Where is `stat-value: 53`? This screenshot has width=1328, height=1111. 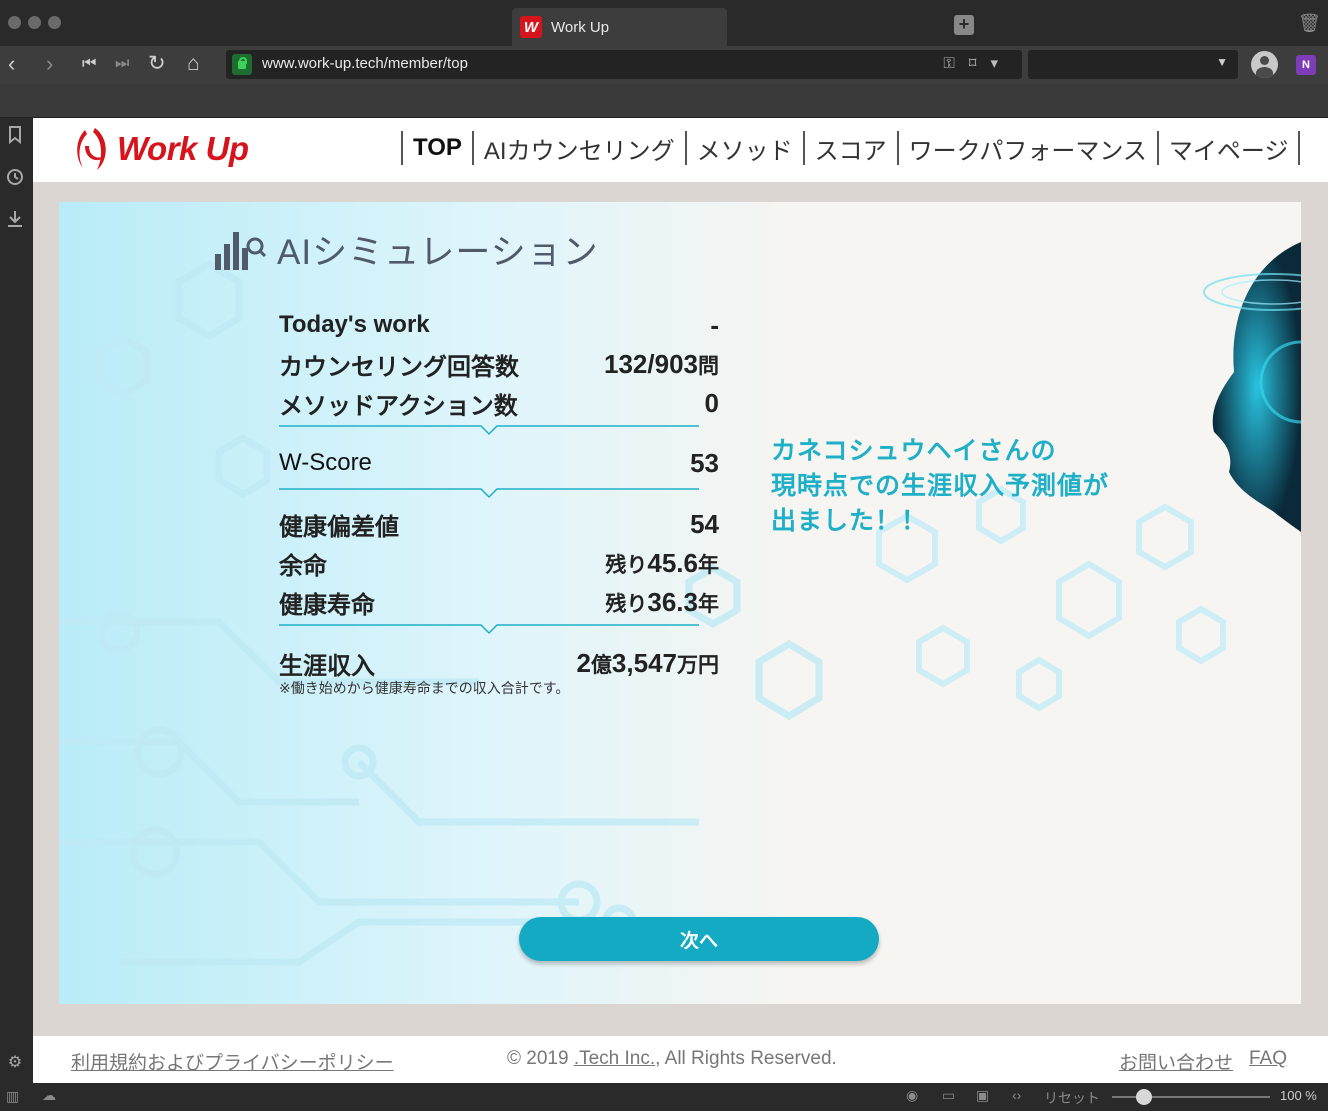
stat-value: 53 is located at coordinates (704, 462).